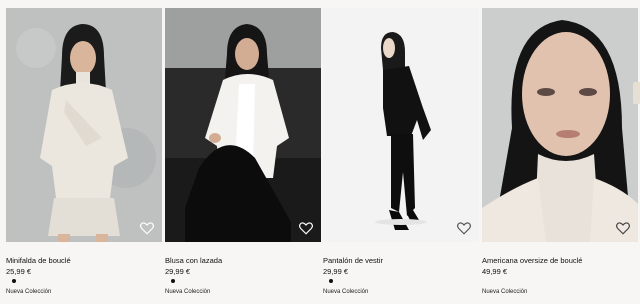 The height and width of the screenshot is (304, 640). I want to click on product-price: 49,99 €, so click(495, 271).